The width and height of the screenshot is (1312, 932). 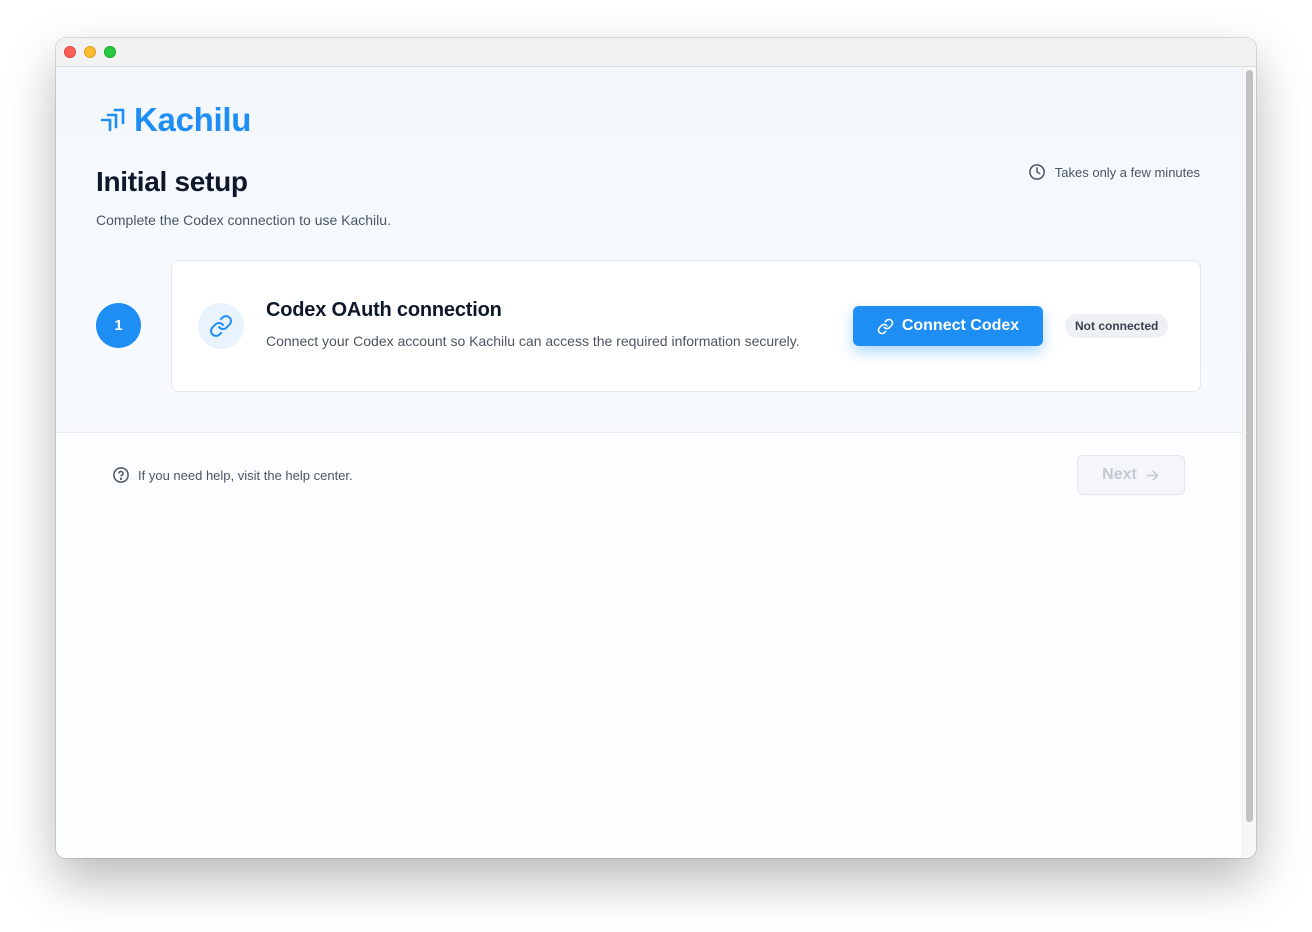 I want to click on clock-icon, so click(x=1036, y=172).